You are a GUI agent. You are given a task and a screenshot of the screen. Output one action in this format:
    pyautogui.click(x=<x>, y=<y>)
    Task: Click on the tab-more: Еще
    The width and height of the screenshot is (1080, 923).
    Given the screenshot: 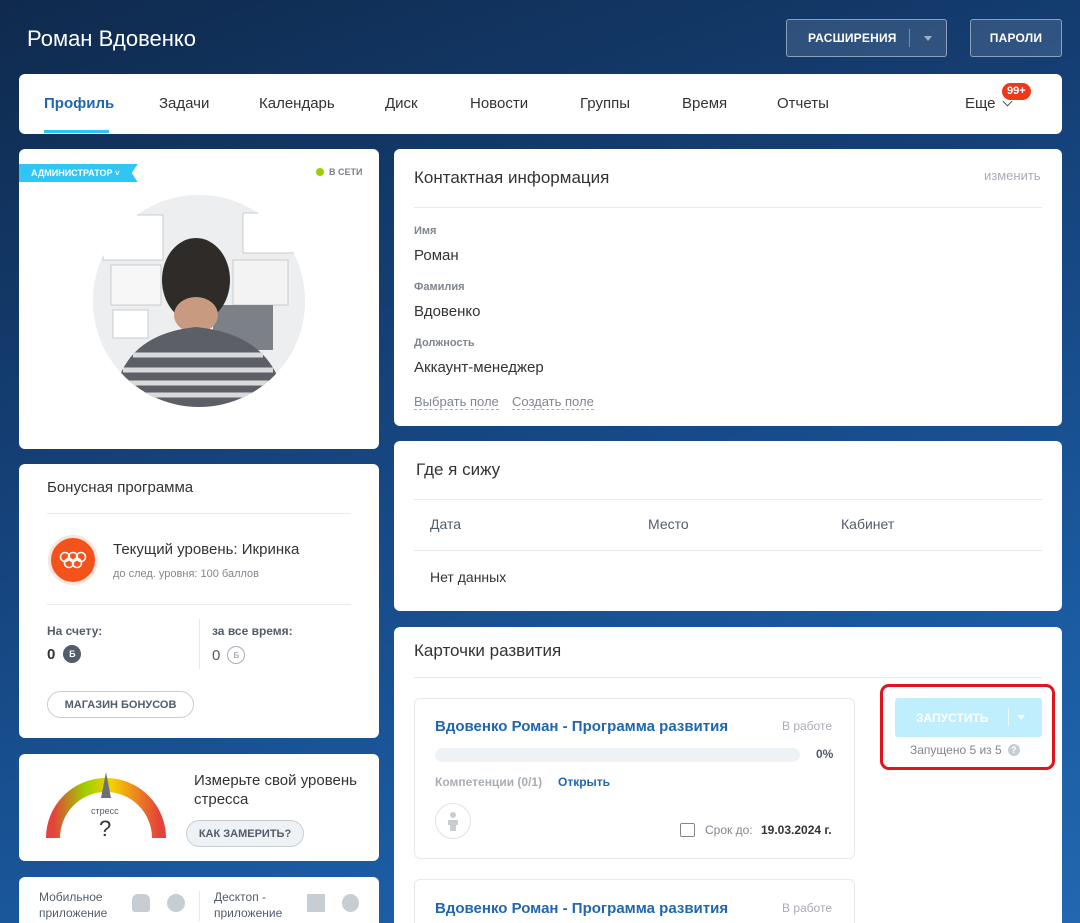 What is the action you would take?
    pyautogui.click(x=980, y=103)
    